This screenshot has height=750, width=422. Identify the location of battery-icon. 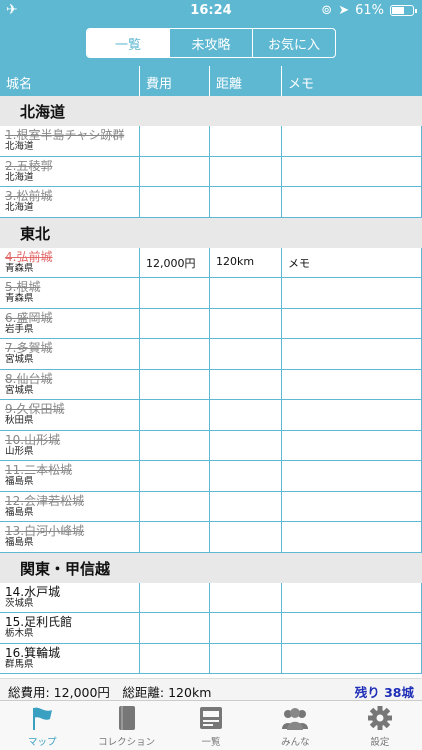
(403, 10).